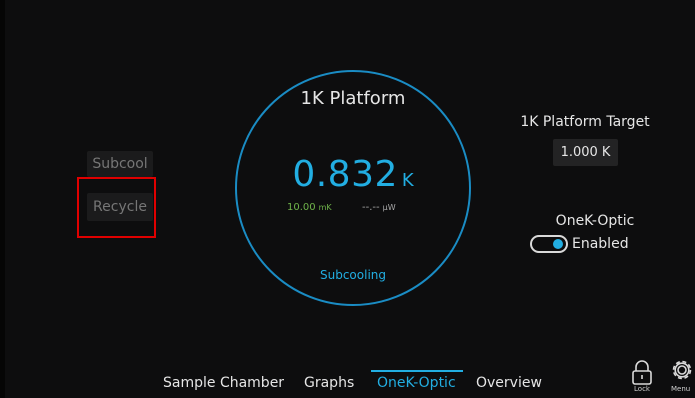 The height and width of the screenshot is (398, 695). Describe the element at coordinates (600, 244) in the screenshot. I see `toggle-state-label: Enabled` at that location.